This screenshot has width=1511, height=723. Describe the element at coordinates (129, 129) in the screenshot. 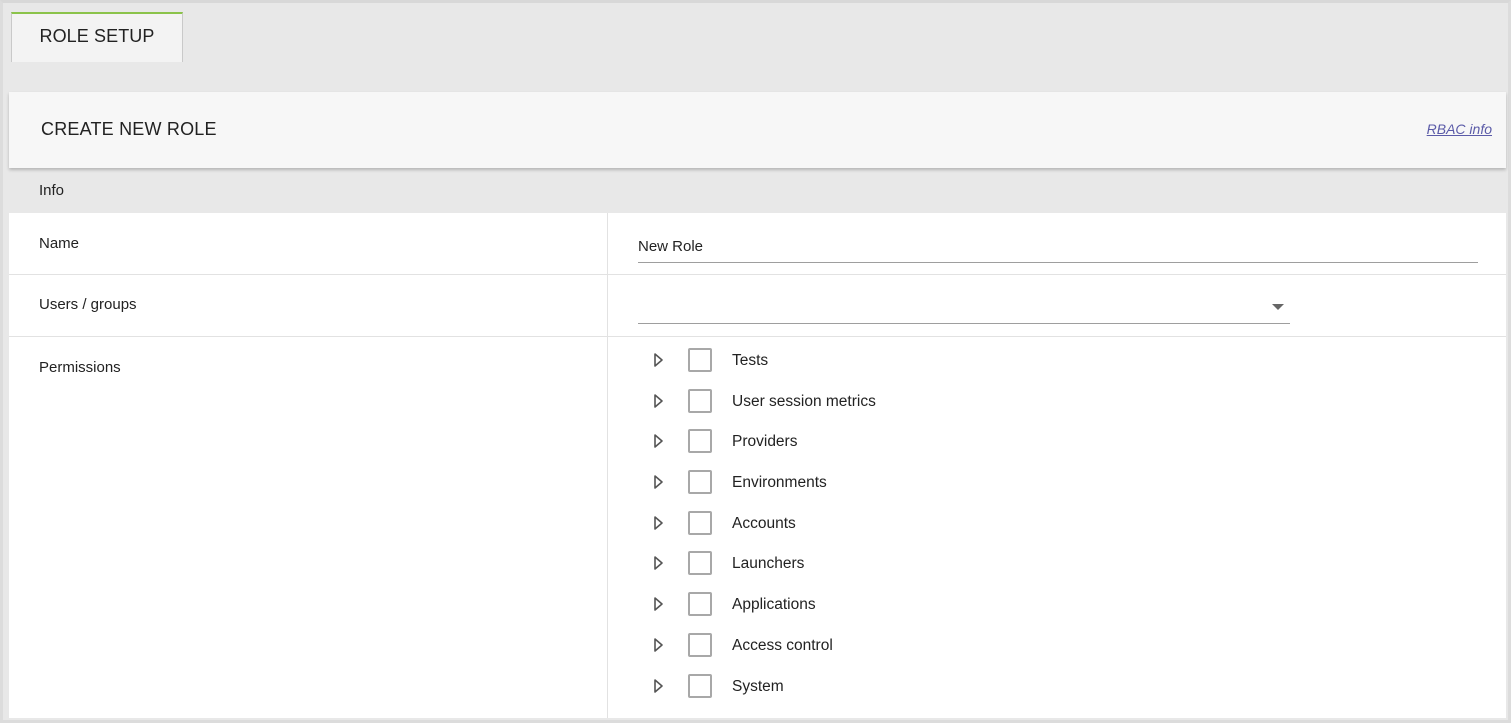

I see `page-title: CREATE NEW ROLE` at that location.